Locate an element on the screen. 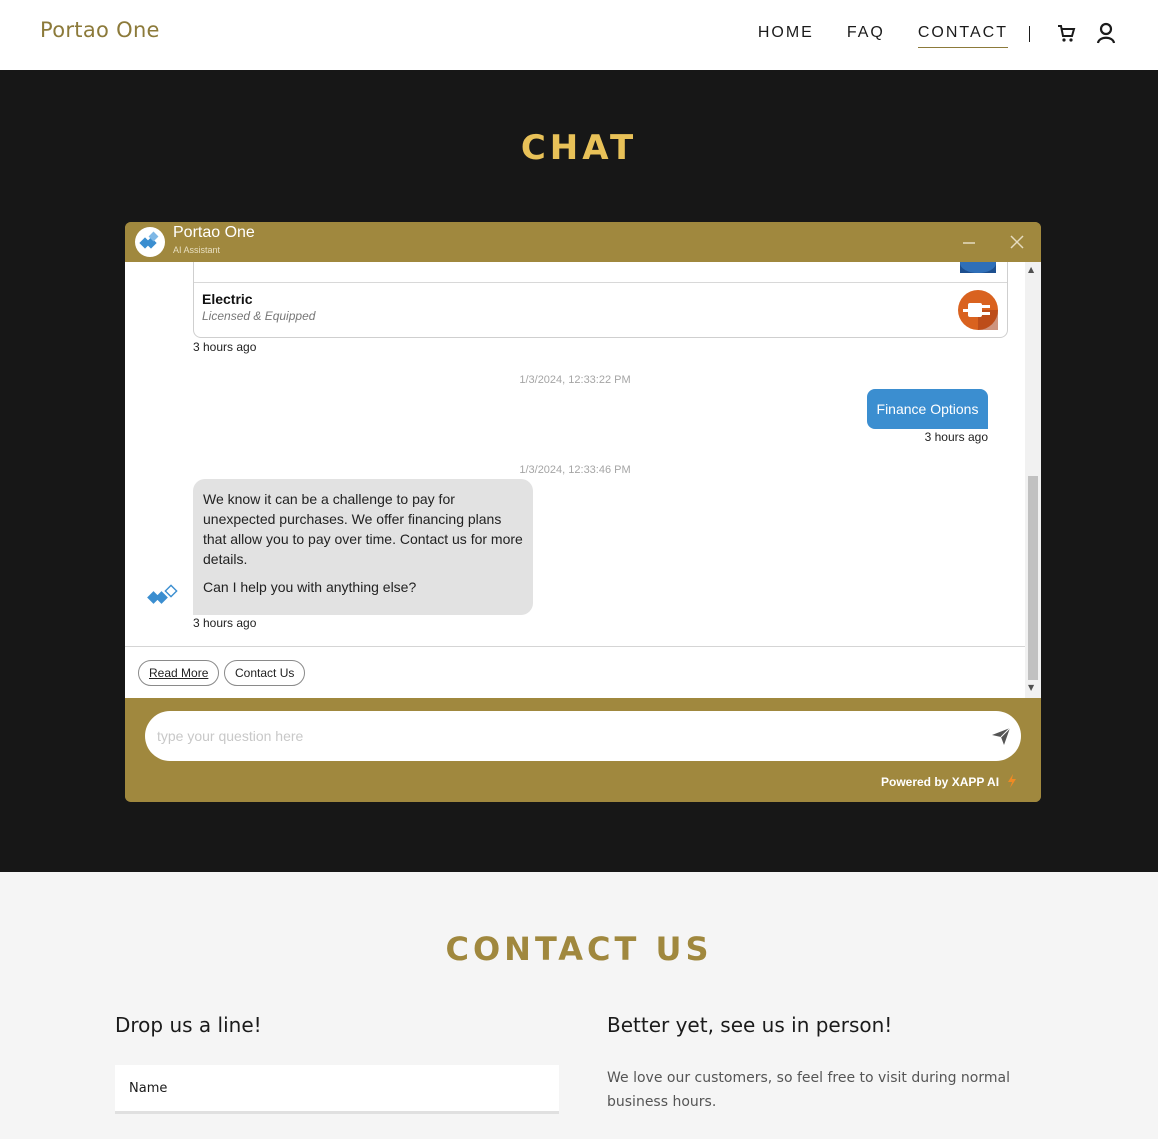 The width and height of the screenshot is (1158, 1139). contact-us-button: Contact Us is located at coordinates (265, 673).